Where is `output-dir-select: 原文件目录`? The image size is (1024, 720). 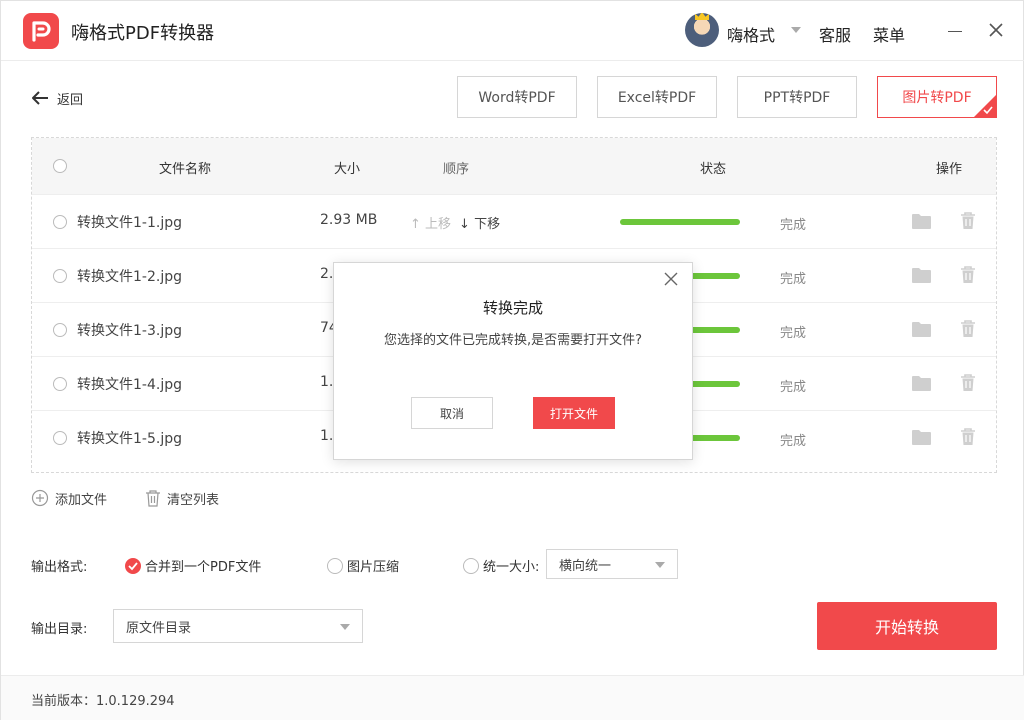
output-dir-select: 原文件目录 is located at coordinates (238, 626).